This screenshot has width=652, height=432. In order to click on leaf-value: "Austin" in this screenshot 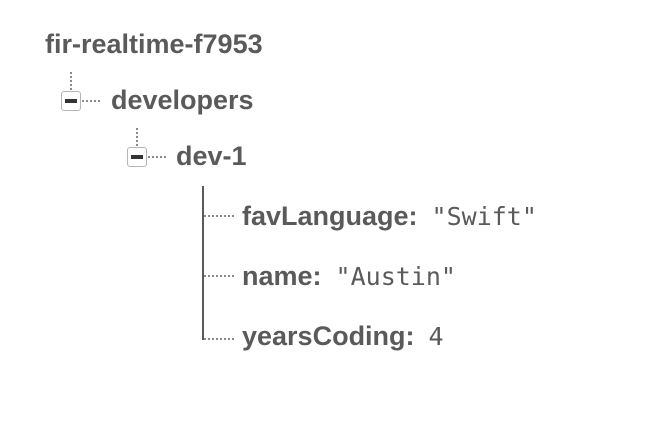, I will do `click(396, 276)`.